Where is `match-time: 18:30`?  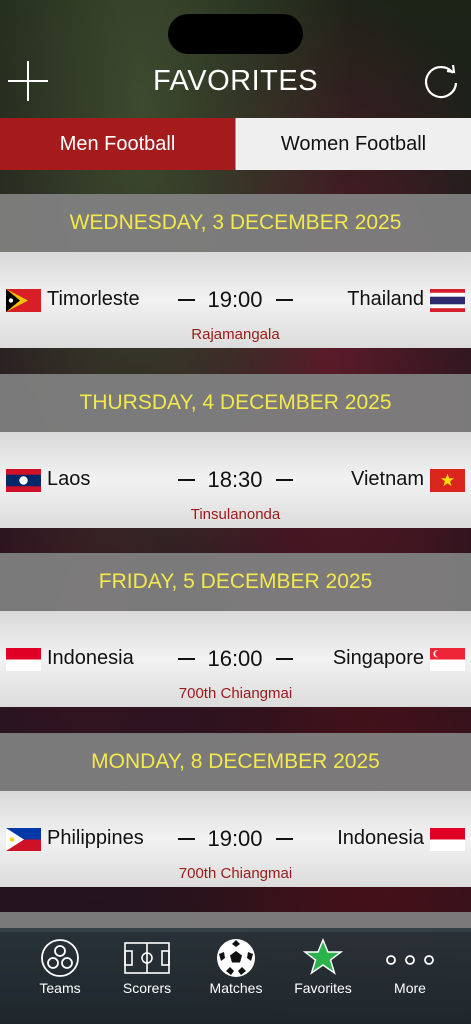 match-time: 18:30 is located at coordinates (235, 479).